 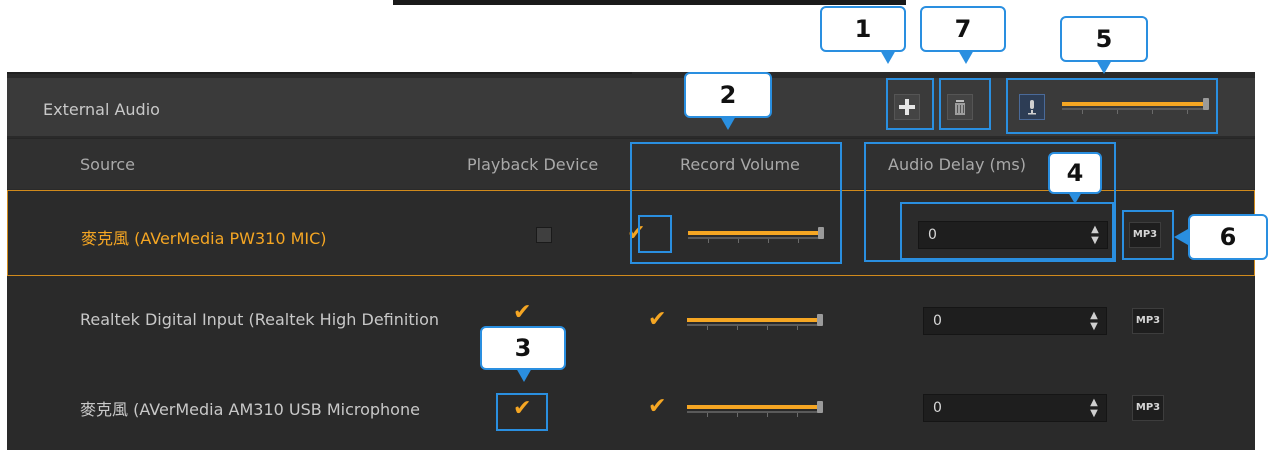 I want to click on callout-2: 2, so click(x=728, y=95).